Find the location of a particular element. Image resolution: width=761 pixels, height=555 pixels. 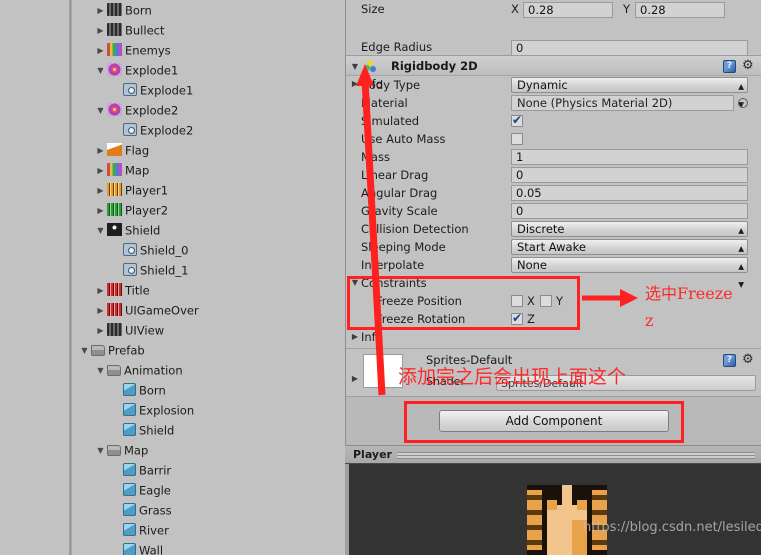

property-dropdown: Start Awake is located at coordinates (629, 247).